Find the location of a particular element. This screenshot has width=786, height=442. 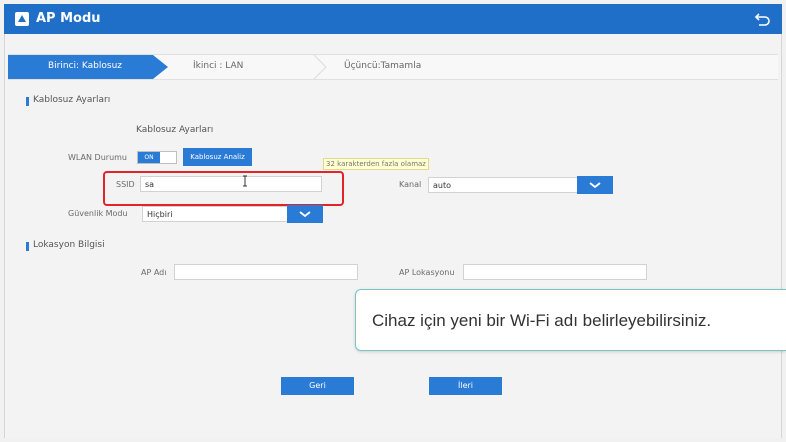

step-1-label: Birinci: Kablosuz is located at coordinates (85, 66).